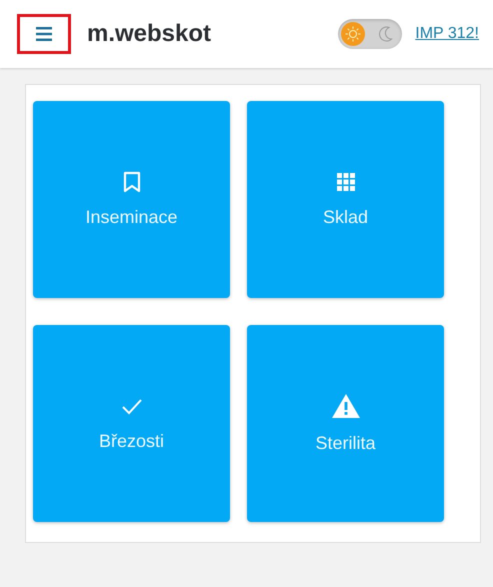 Image resolution: width=493 pixels, height=587 pixels. What do you see at coordinates (131, 423) in the screenshot?
I see `menu-tile: Březosti` at bounding box center [131, 423].